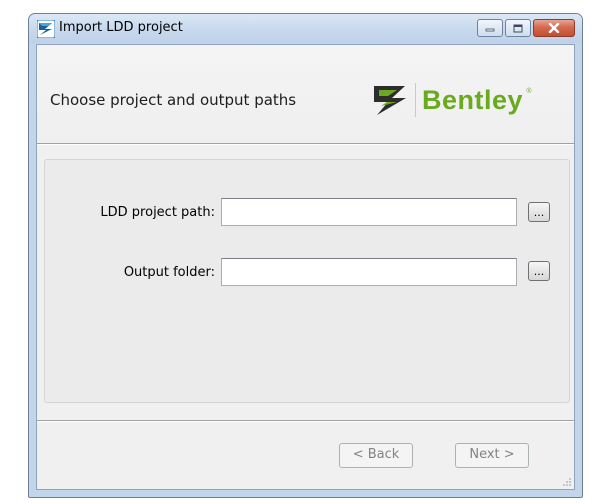  What do you see at coordinates (415, 100) in the screenshot?
I see `logo-divider` at bounding box center [415, 100].